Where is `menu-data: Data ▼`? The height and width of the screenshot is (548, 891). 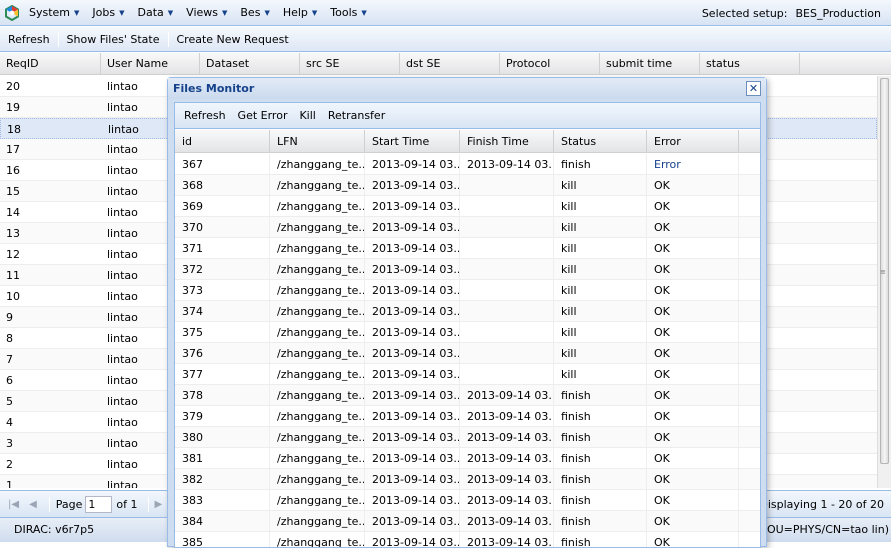
menu-data: Data ▼ is located at coordinates (156, 12).